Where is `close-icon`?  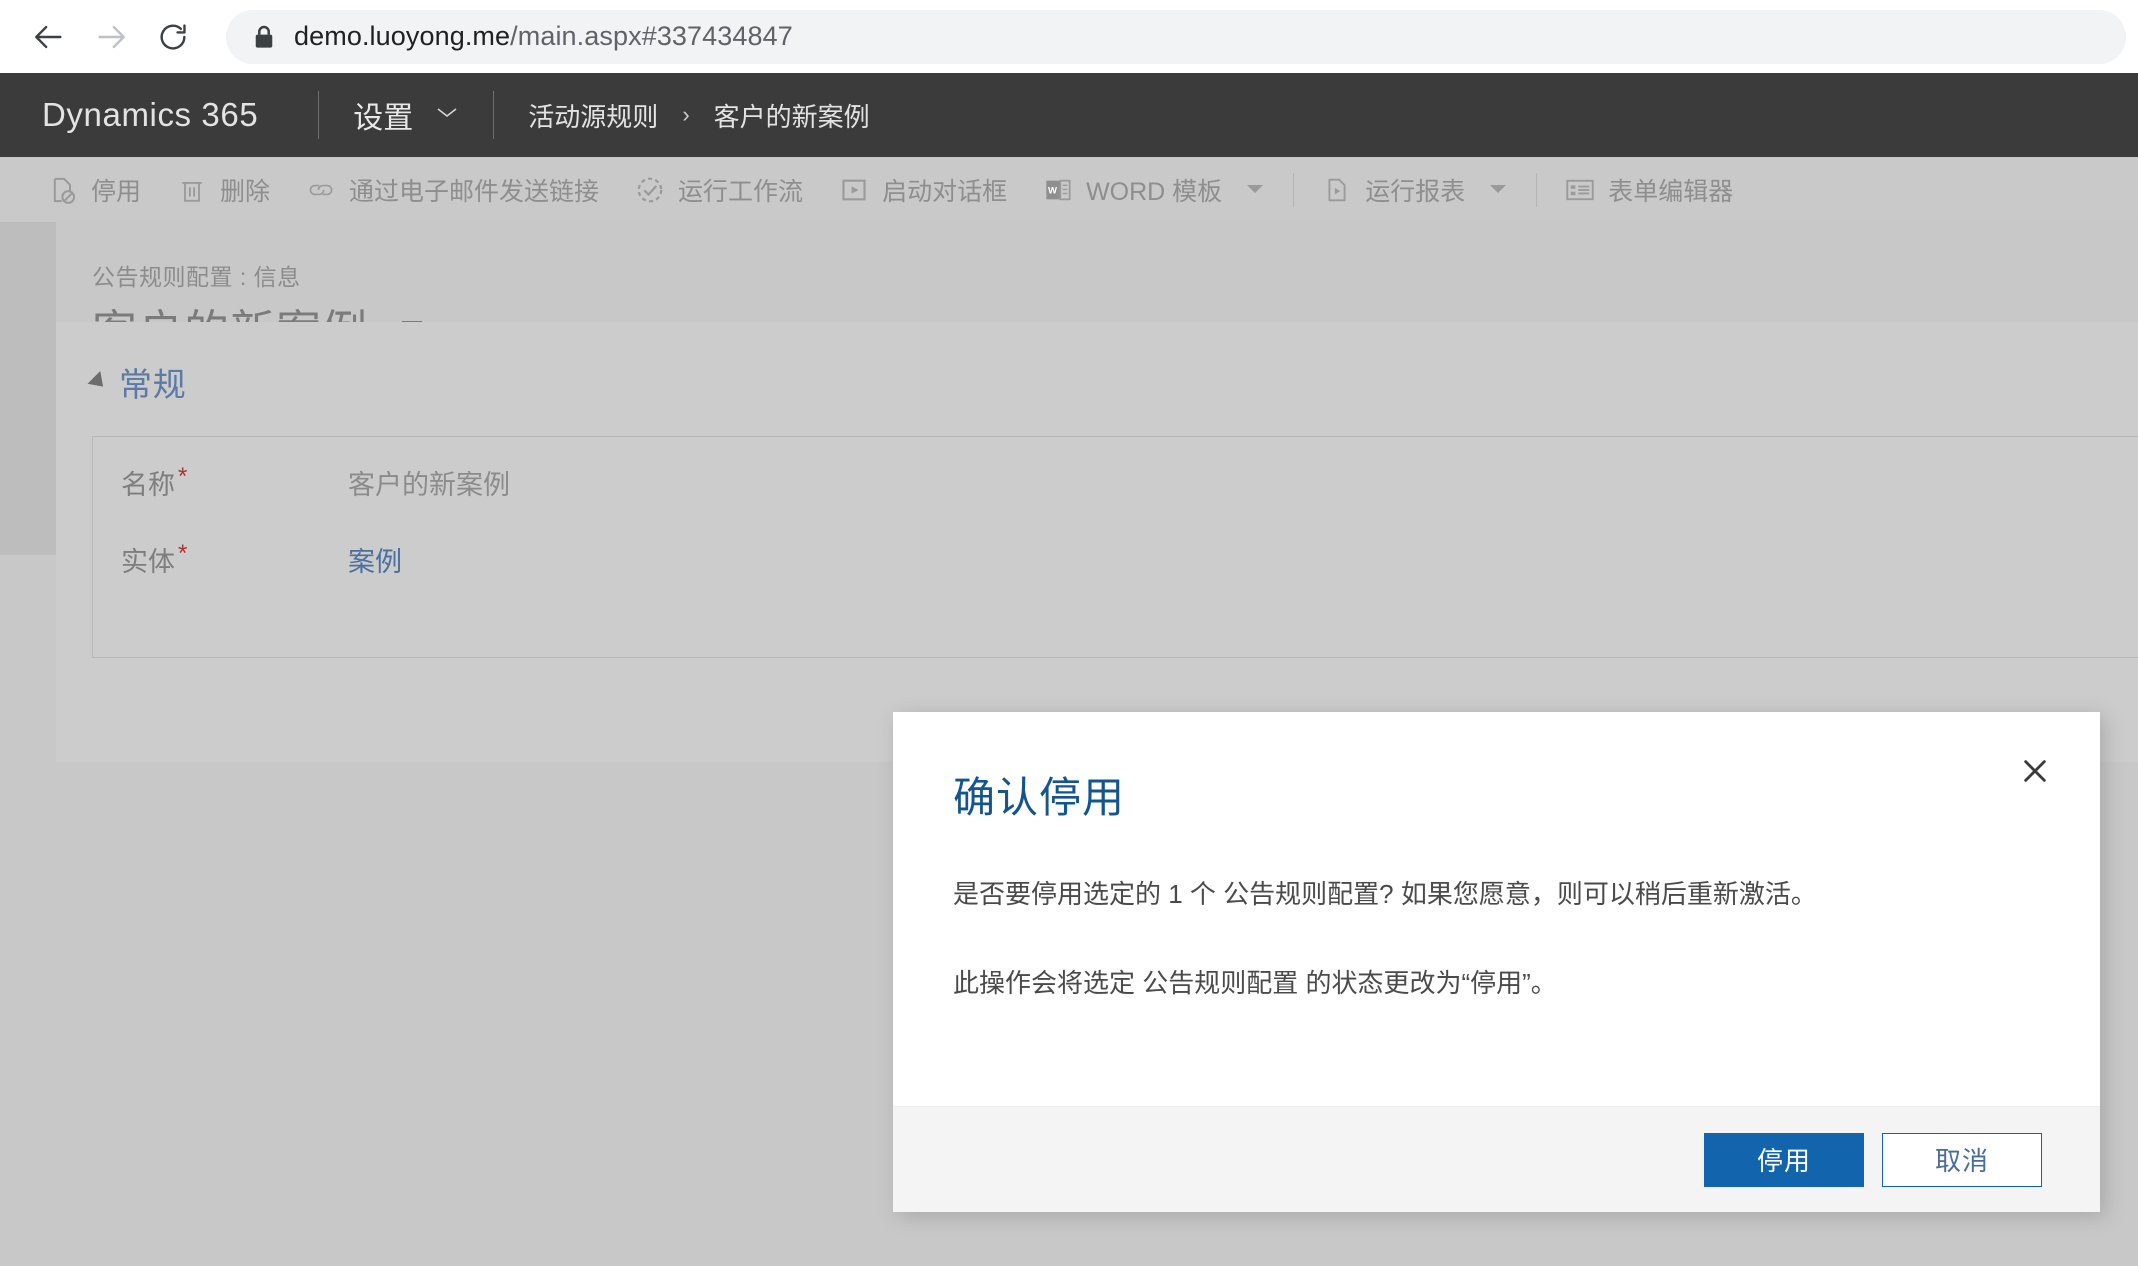 close-icon is located at coordinates (2035, 771).